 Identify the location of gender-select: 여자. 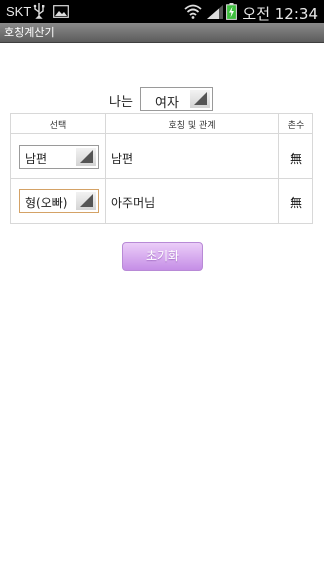
(176, 99).